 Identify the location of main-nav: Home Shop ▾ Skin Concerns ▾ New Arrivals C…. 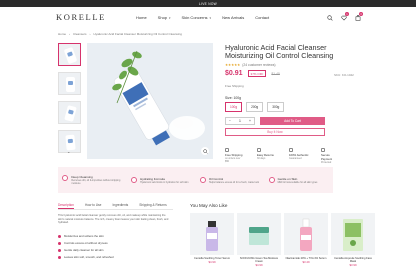
(202, 17).